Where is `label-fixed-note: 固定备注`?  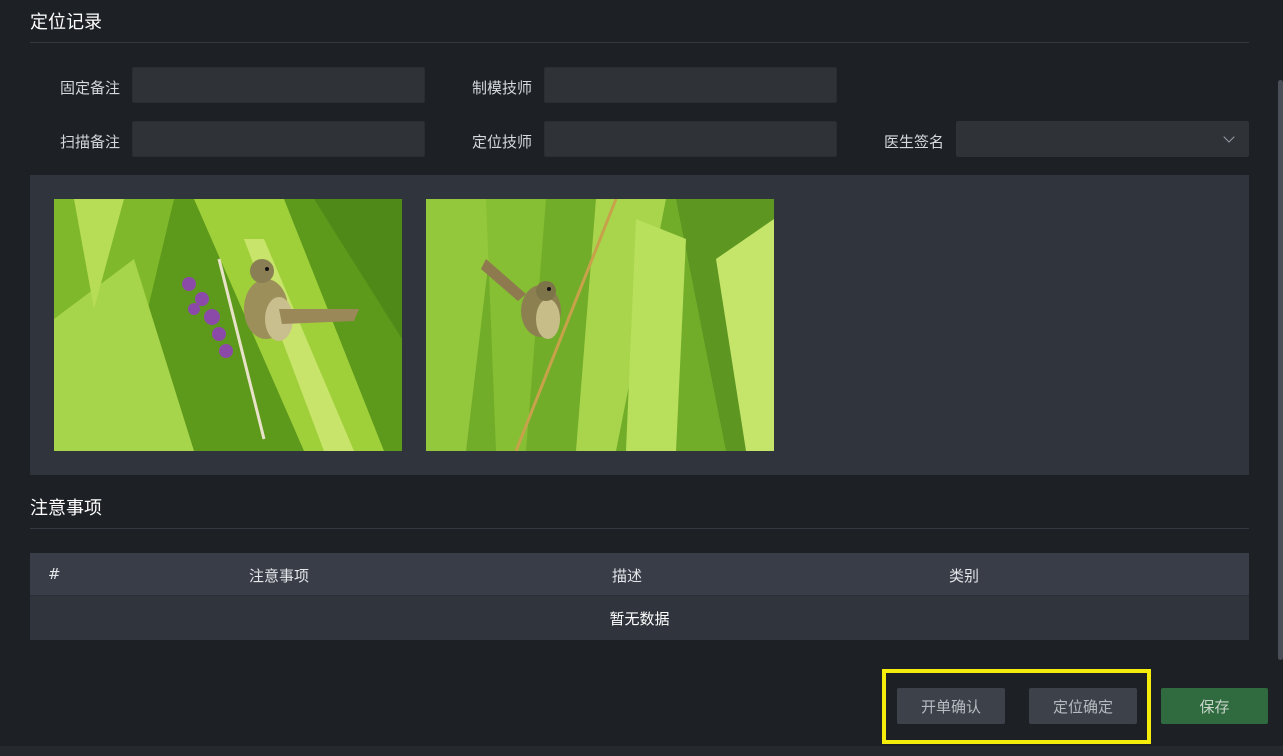 label-fixed-note: 固定备注 is located at coordinates (89, 88).